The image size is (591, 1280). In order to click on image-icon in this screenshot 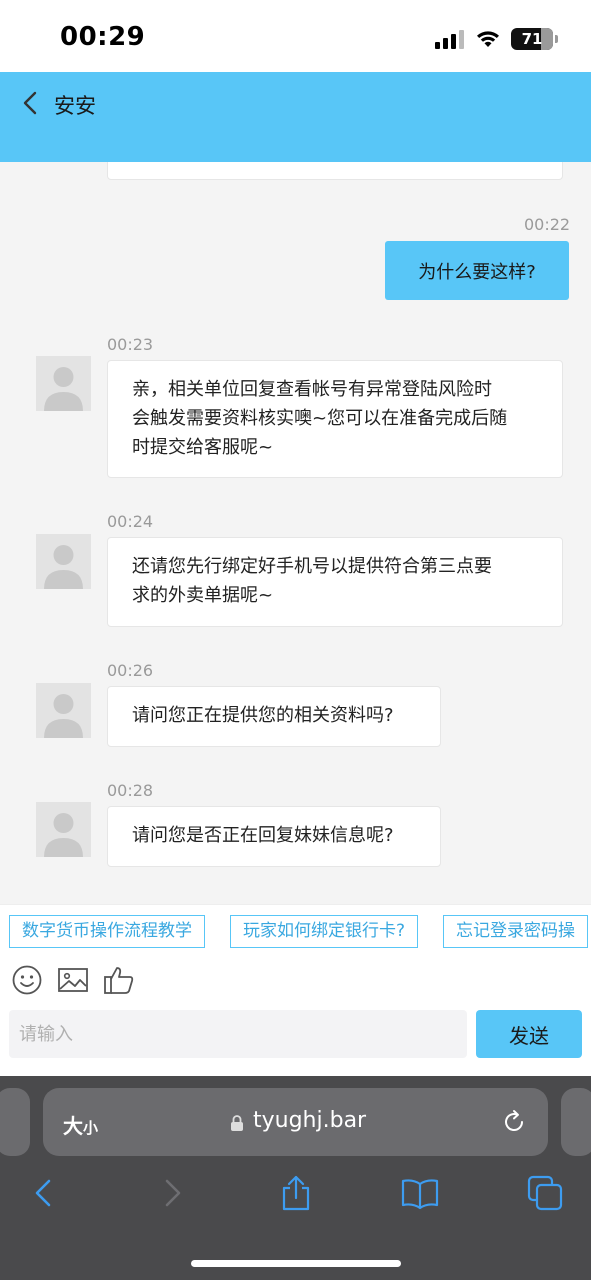, I will do `click(73, 980)`.